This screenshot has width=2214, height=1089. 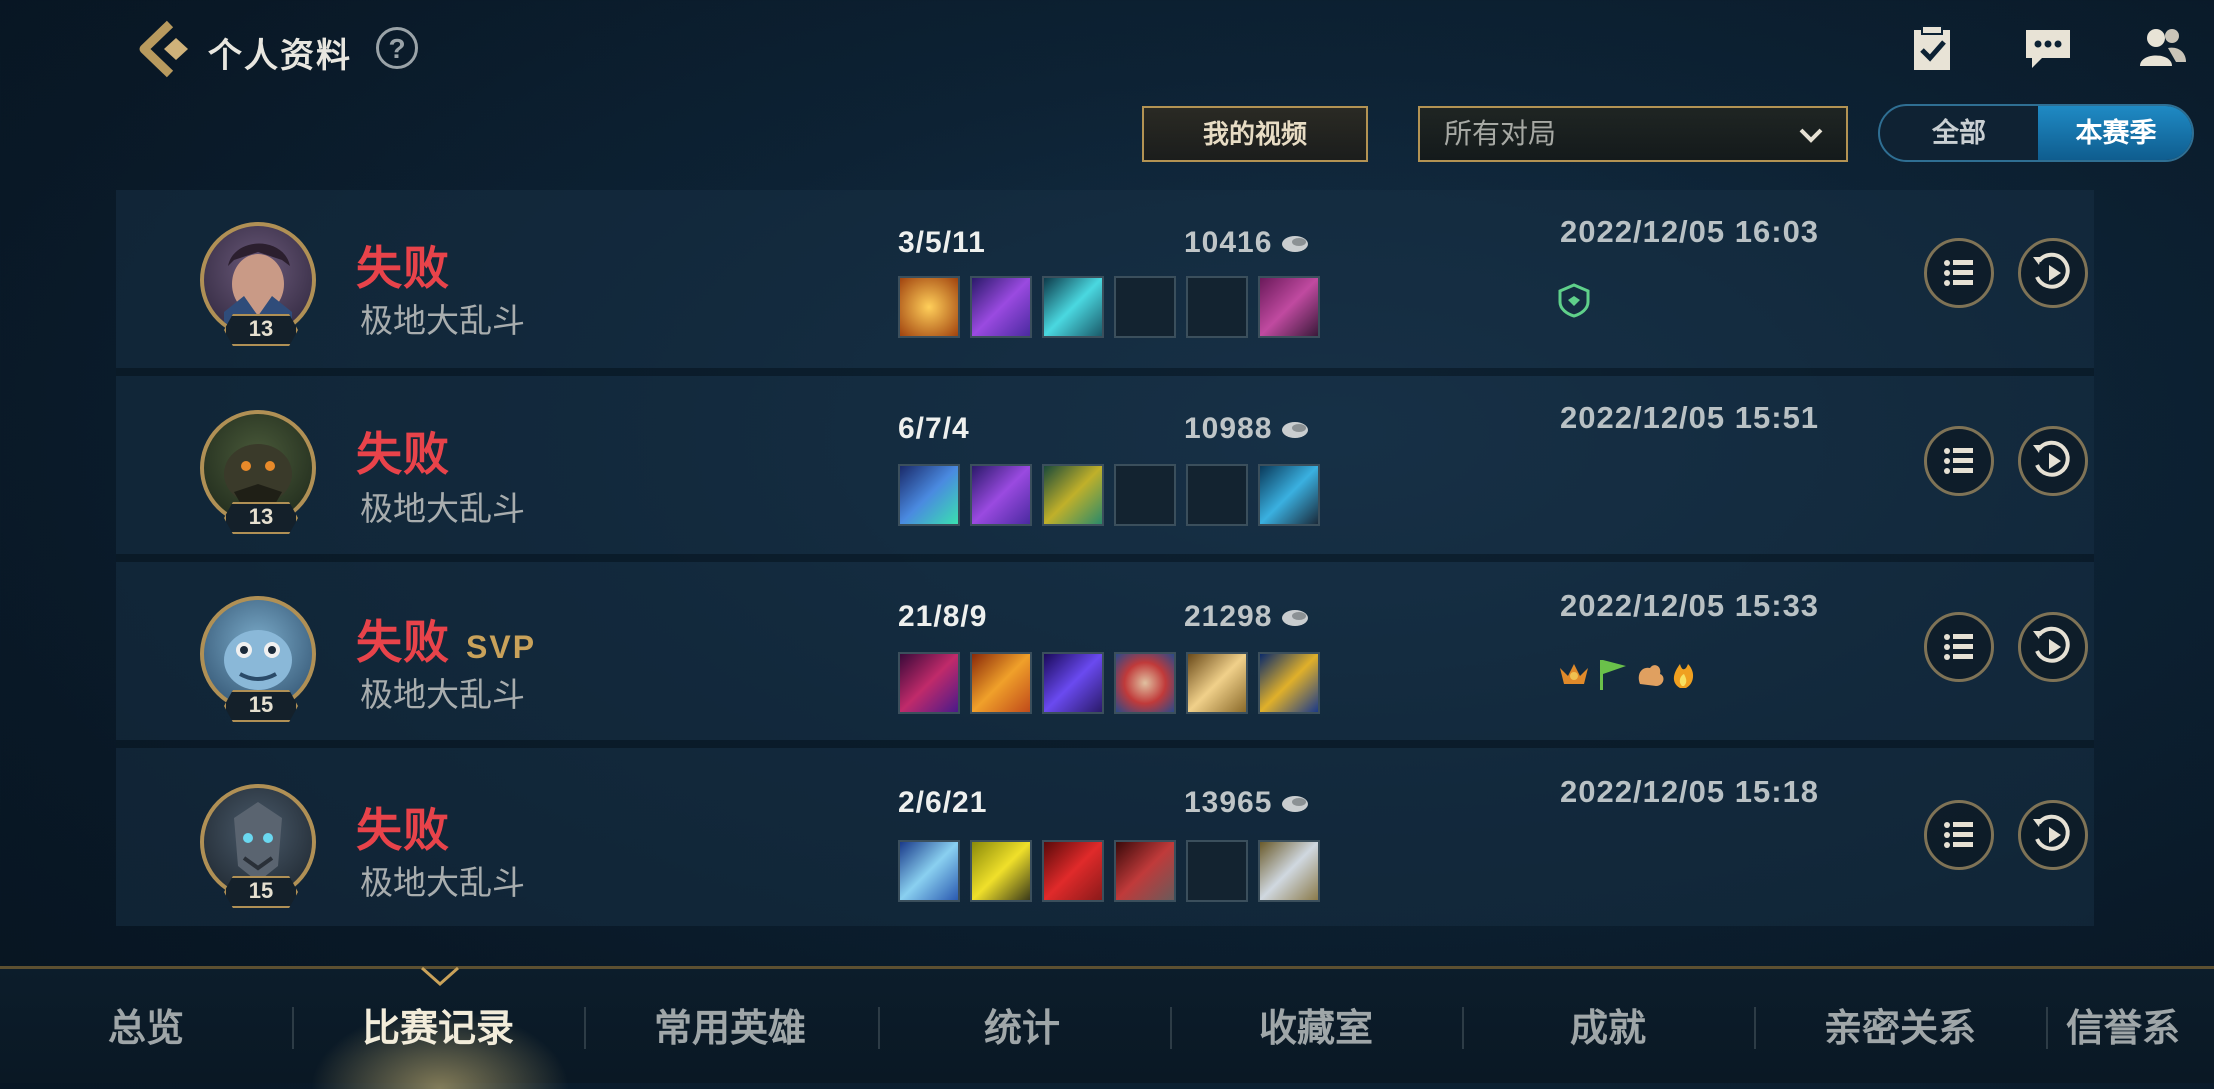 What do you see at coordinates (1500, 133) in the screenshot?
I see `game-filter-value: 所有对局` at bounding box center [1500, 133].